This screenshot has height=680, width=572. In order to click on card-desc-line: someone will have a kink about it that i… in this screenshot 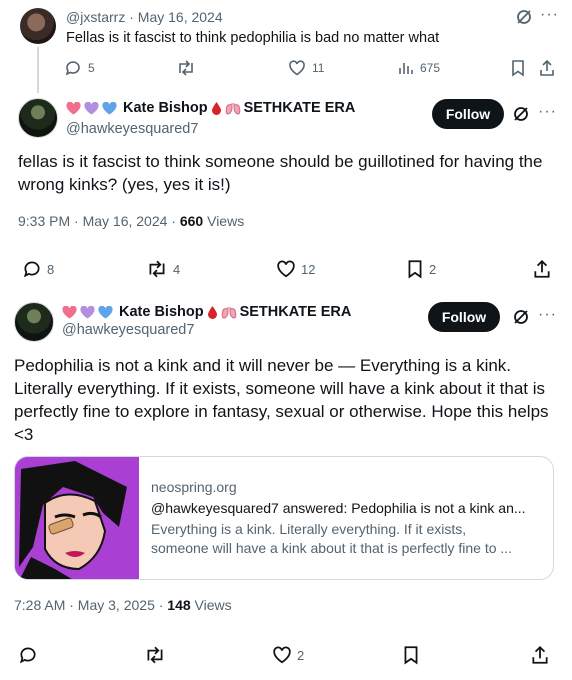, I will do `click(332, 548)`.